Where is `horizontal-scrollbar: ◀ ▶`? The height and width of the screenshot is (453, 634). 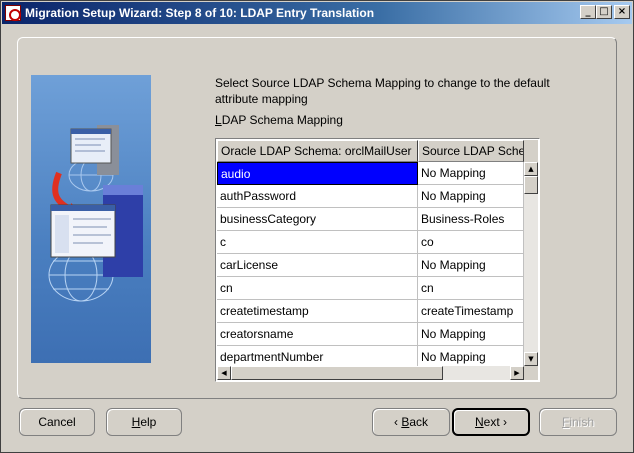 horizontal-scrollbar: ◀ ▶ is located at coordinates (370, 373).